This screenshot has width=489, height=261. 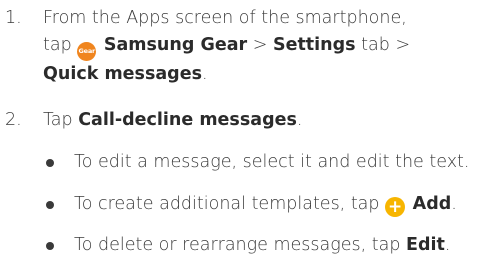 What do you see at coordinates (175, 45) in the screenshot?
I see `samsung-gear-label: Samsung Gear` at bounding box center [175, 45].